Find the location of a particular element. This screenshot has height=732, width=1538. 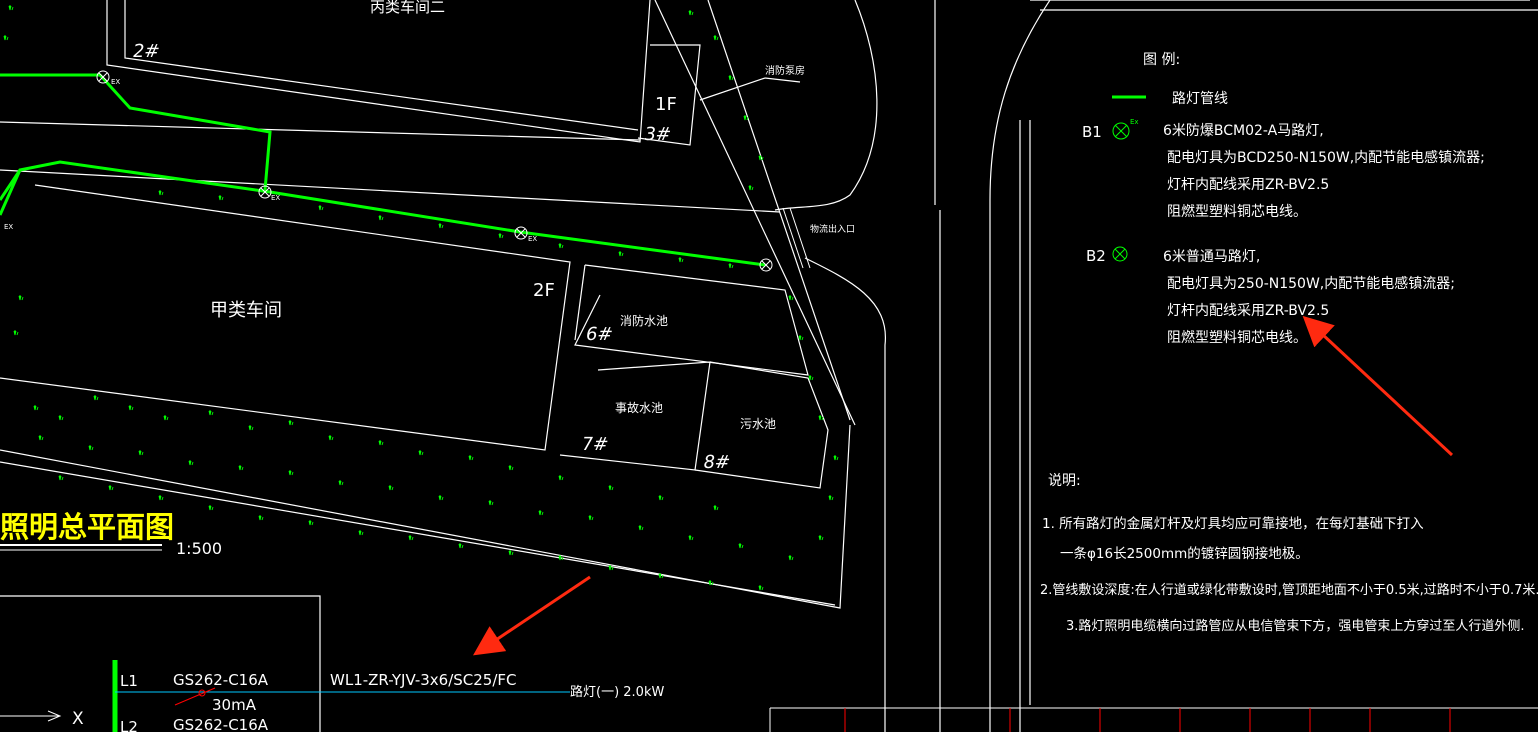

phase-l2: L2 is located at coordinates (129, 725).